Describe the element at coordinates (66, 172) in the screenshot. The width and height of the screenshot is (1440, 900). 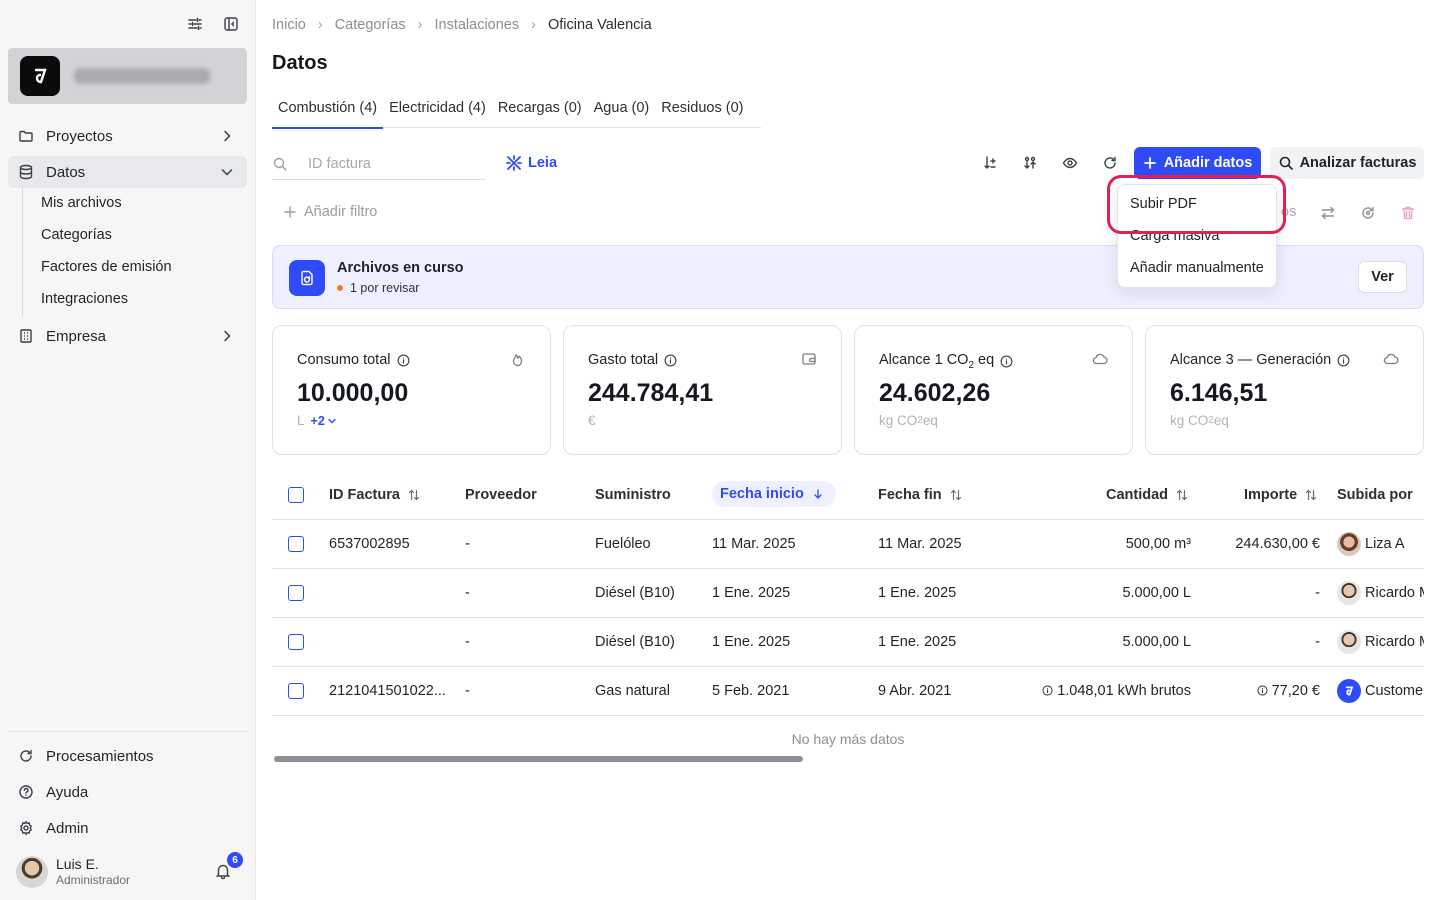
I see `sidebar-item-label: Datos` at that location.